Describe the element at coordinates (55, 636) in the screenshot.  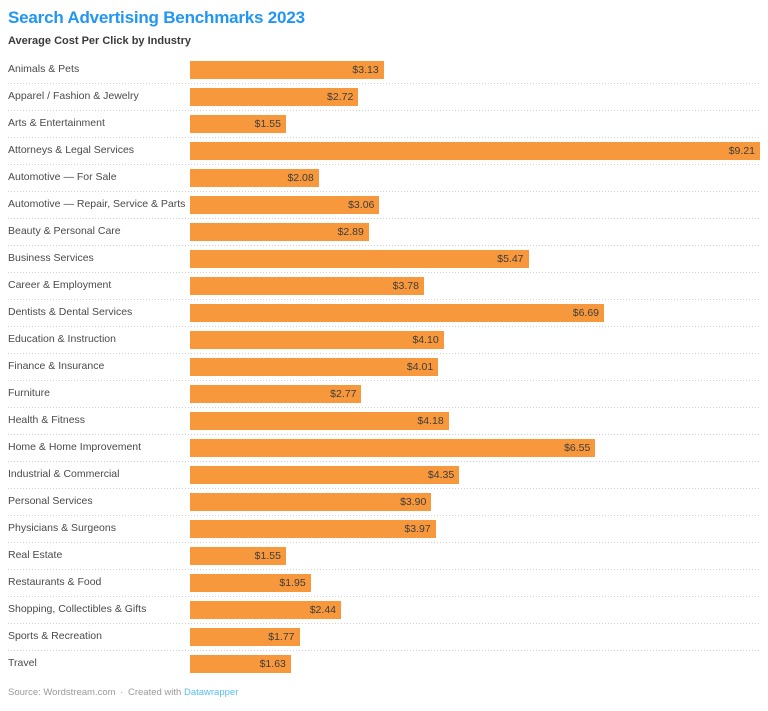
I see `category-label: Sports & Recreation` at that location.